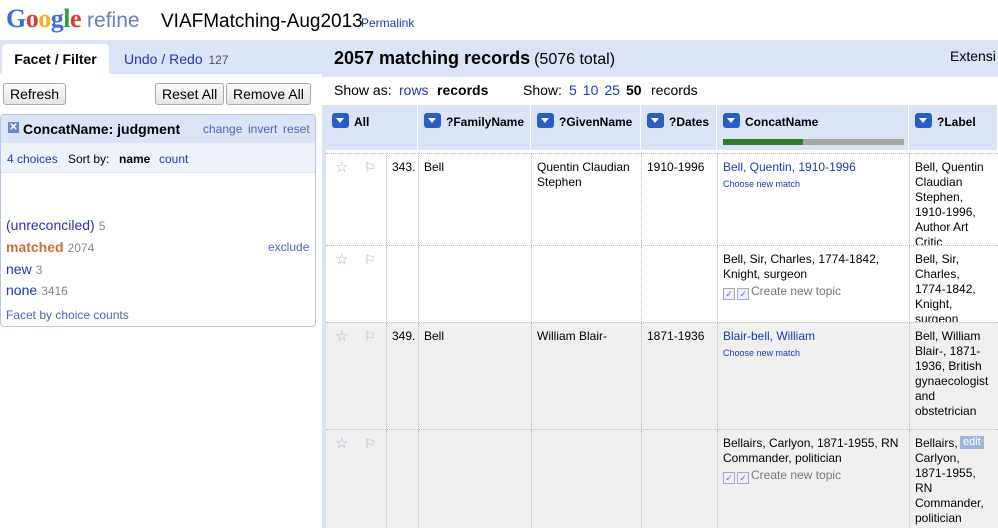 The height and width of the screenshot is (528, 998). What do you see at coordinates (591, 90) in the screenshot?
I see `page-size-10: 10` at bounding box center [591, 90].